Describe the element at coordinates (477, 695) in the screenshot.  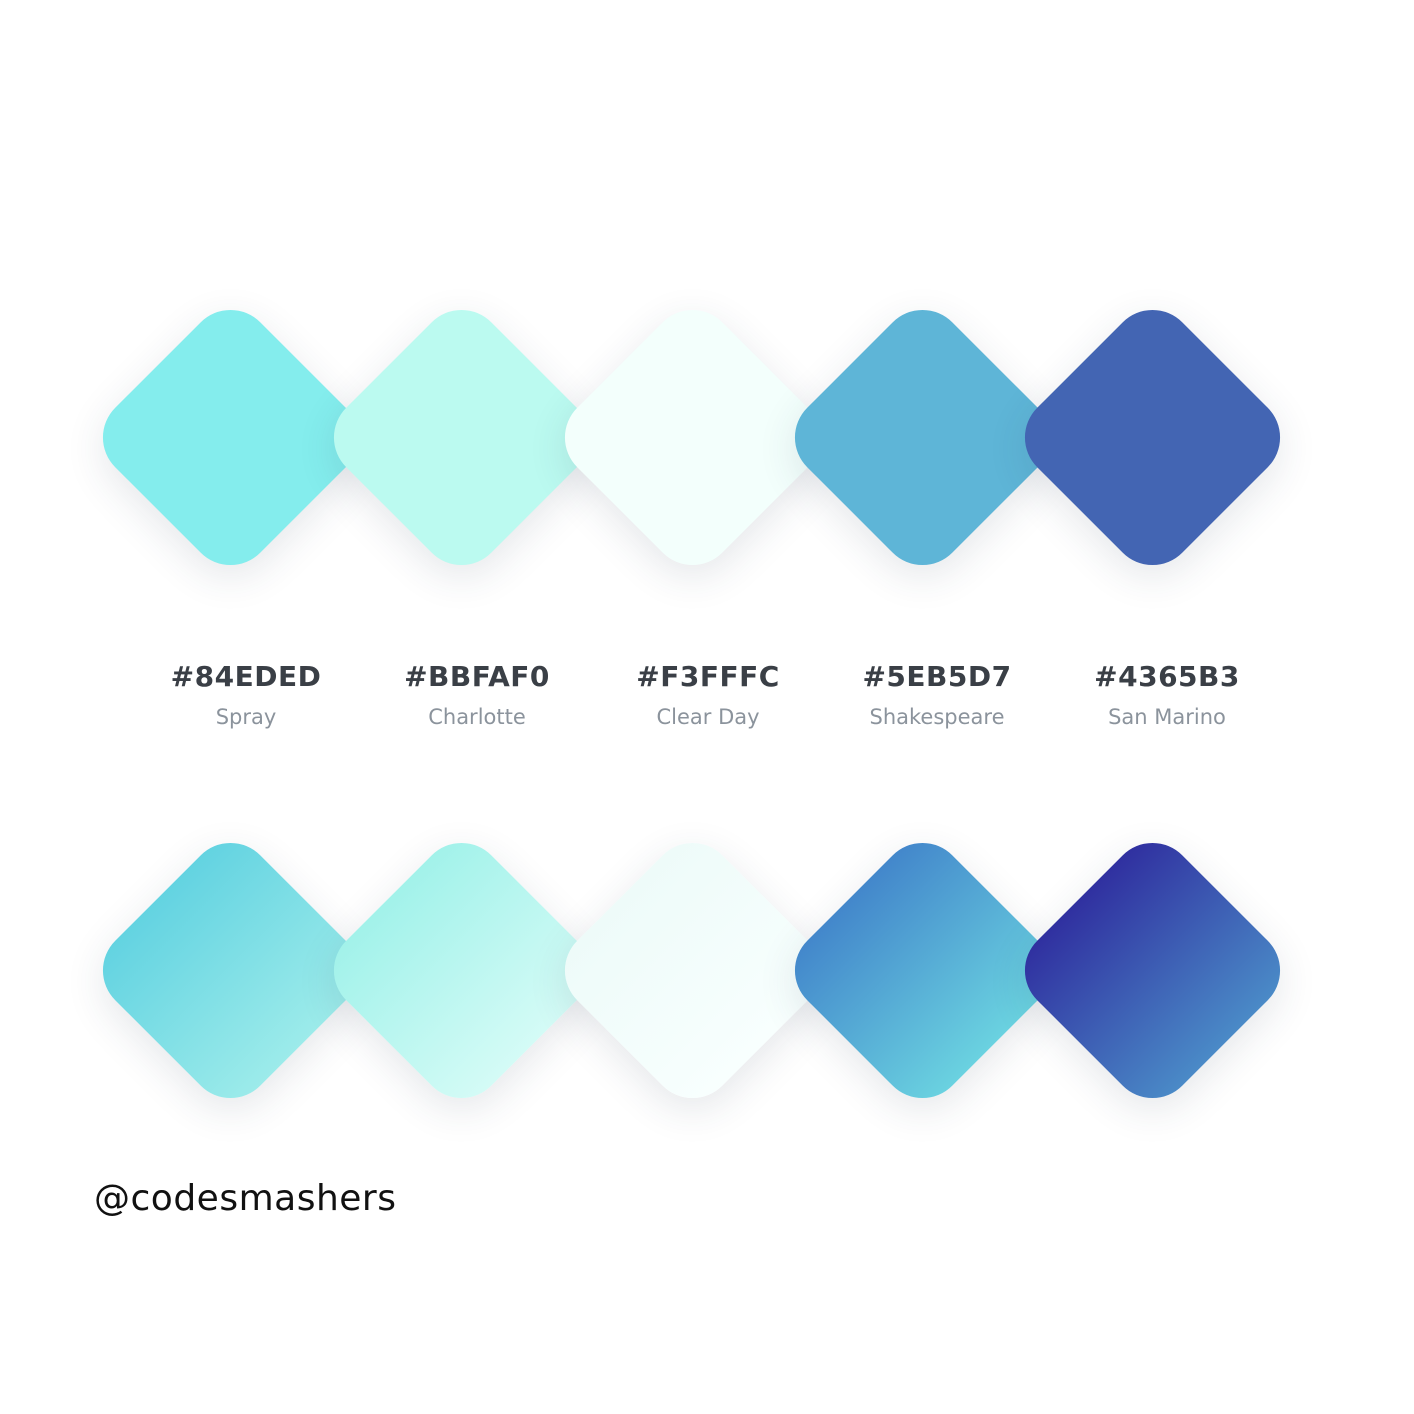
I see `label-charlotte: #BBFAF0 Charlotte` at that location.